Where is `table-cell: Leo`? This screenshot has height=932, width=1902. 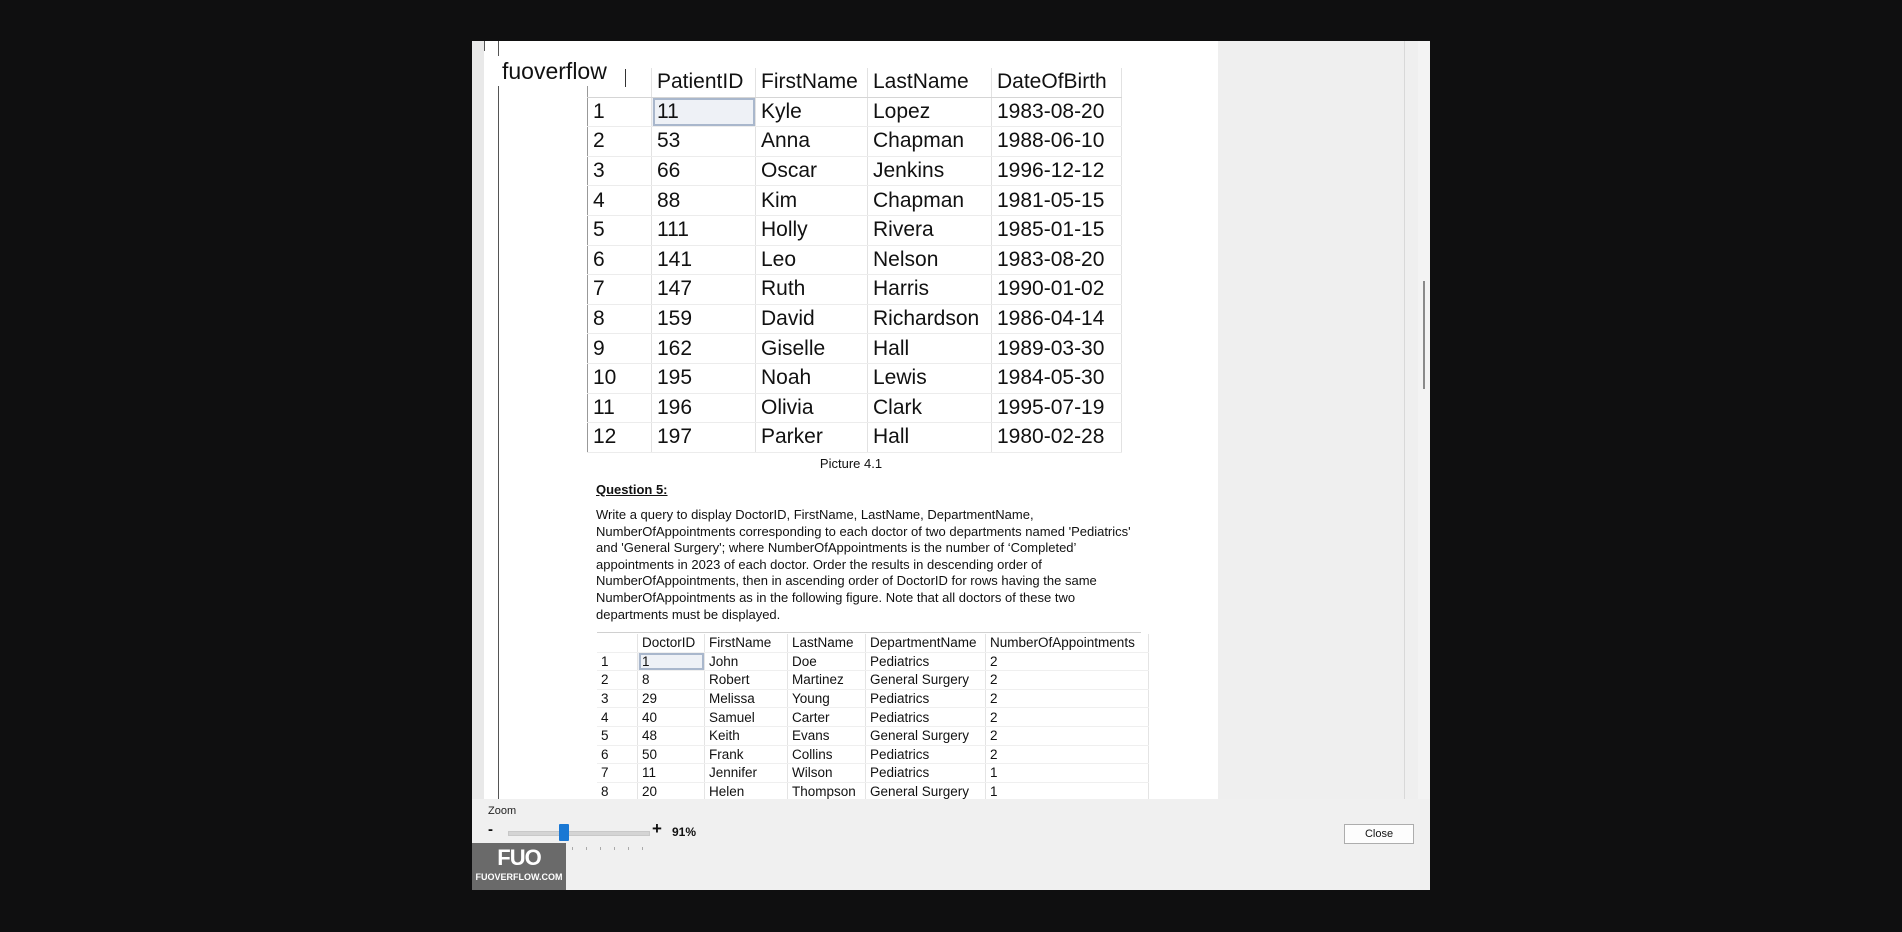
table-cell: Leo is located at coordinates (811, 260).